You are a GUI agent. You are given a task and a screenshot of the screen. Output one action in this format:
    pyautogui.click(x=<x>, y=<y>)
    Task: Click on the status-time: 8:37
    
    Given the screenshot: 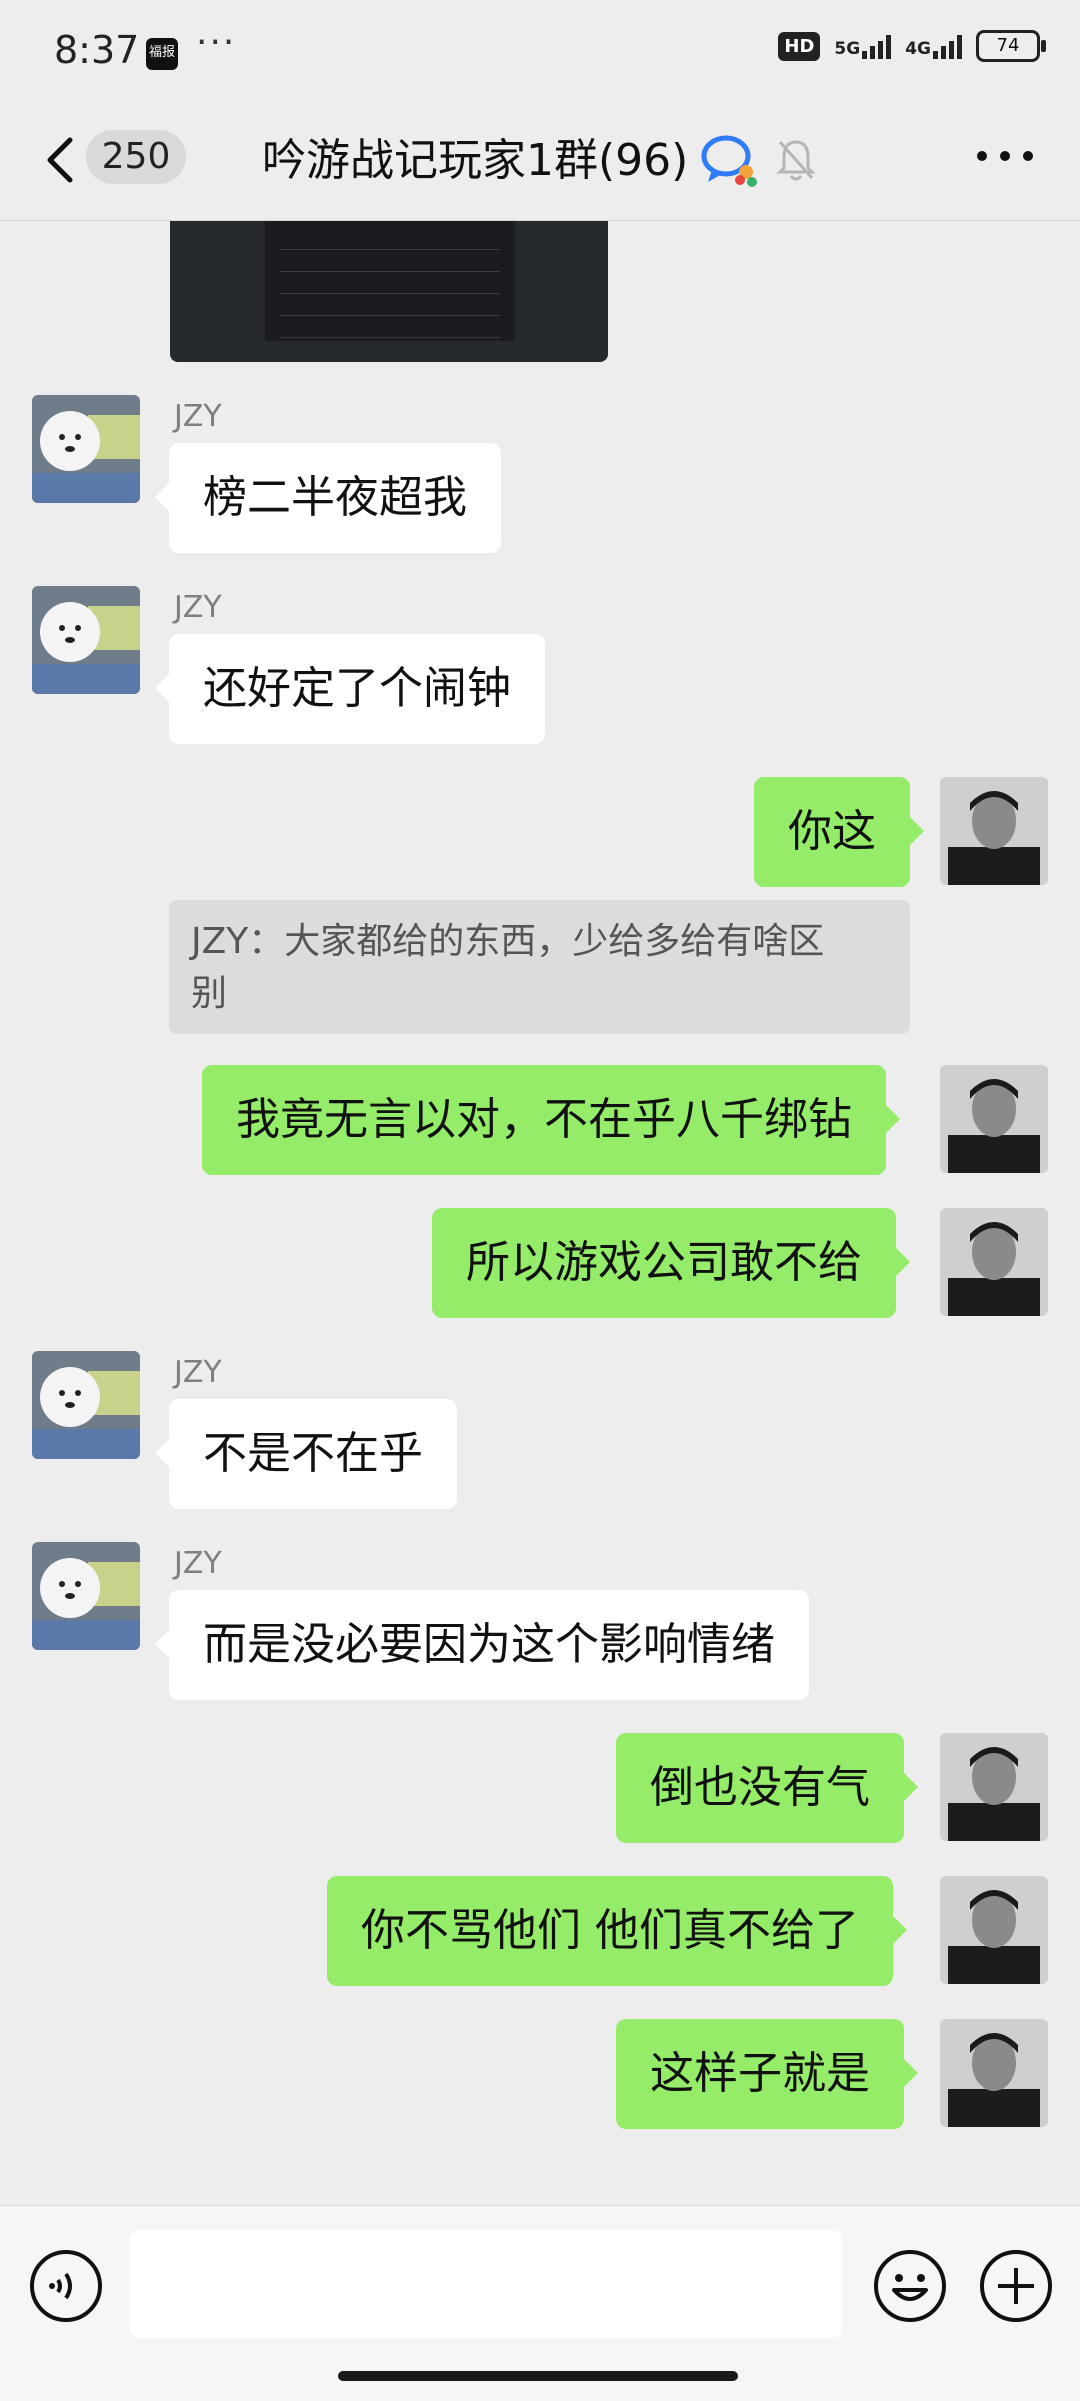 What is the action you would take?
    pyautogui.click(x=97, y=50)
    